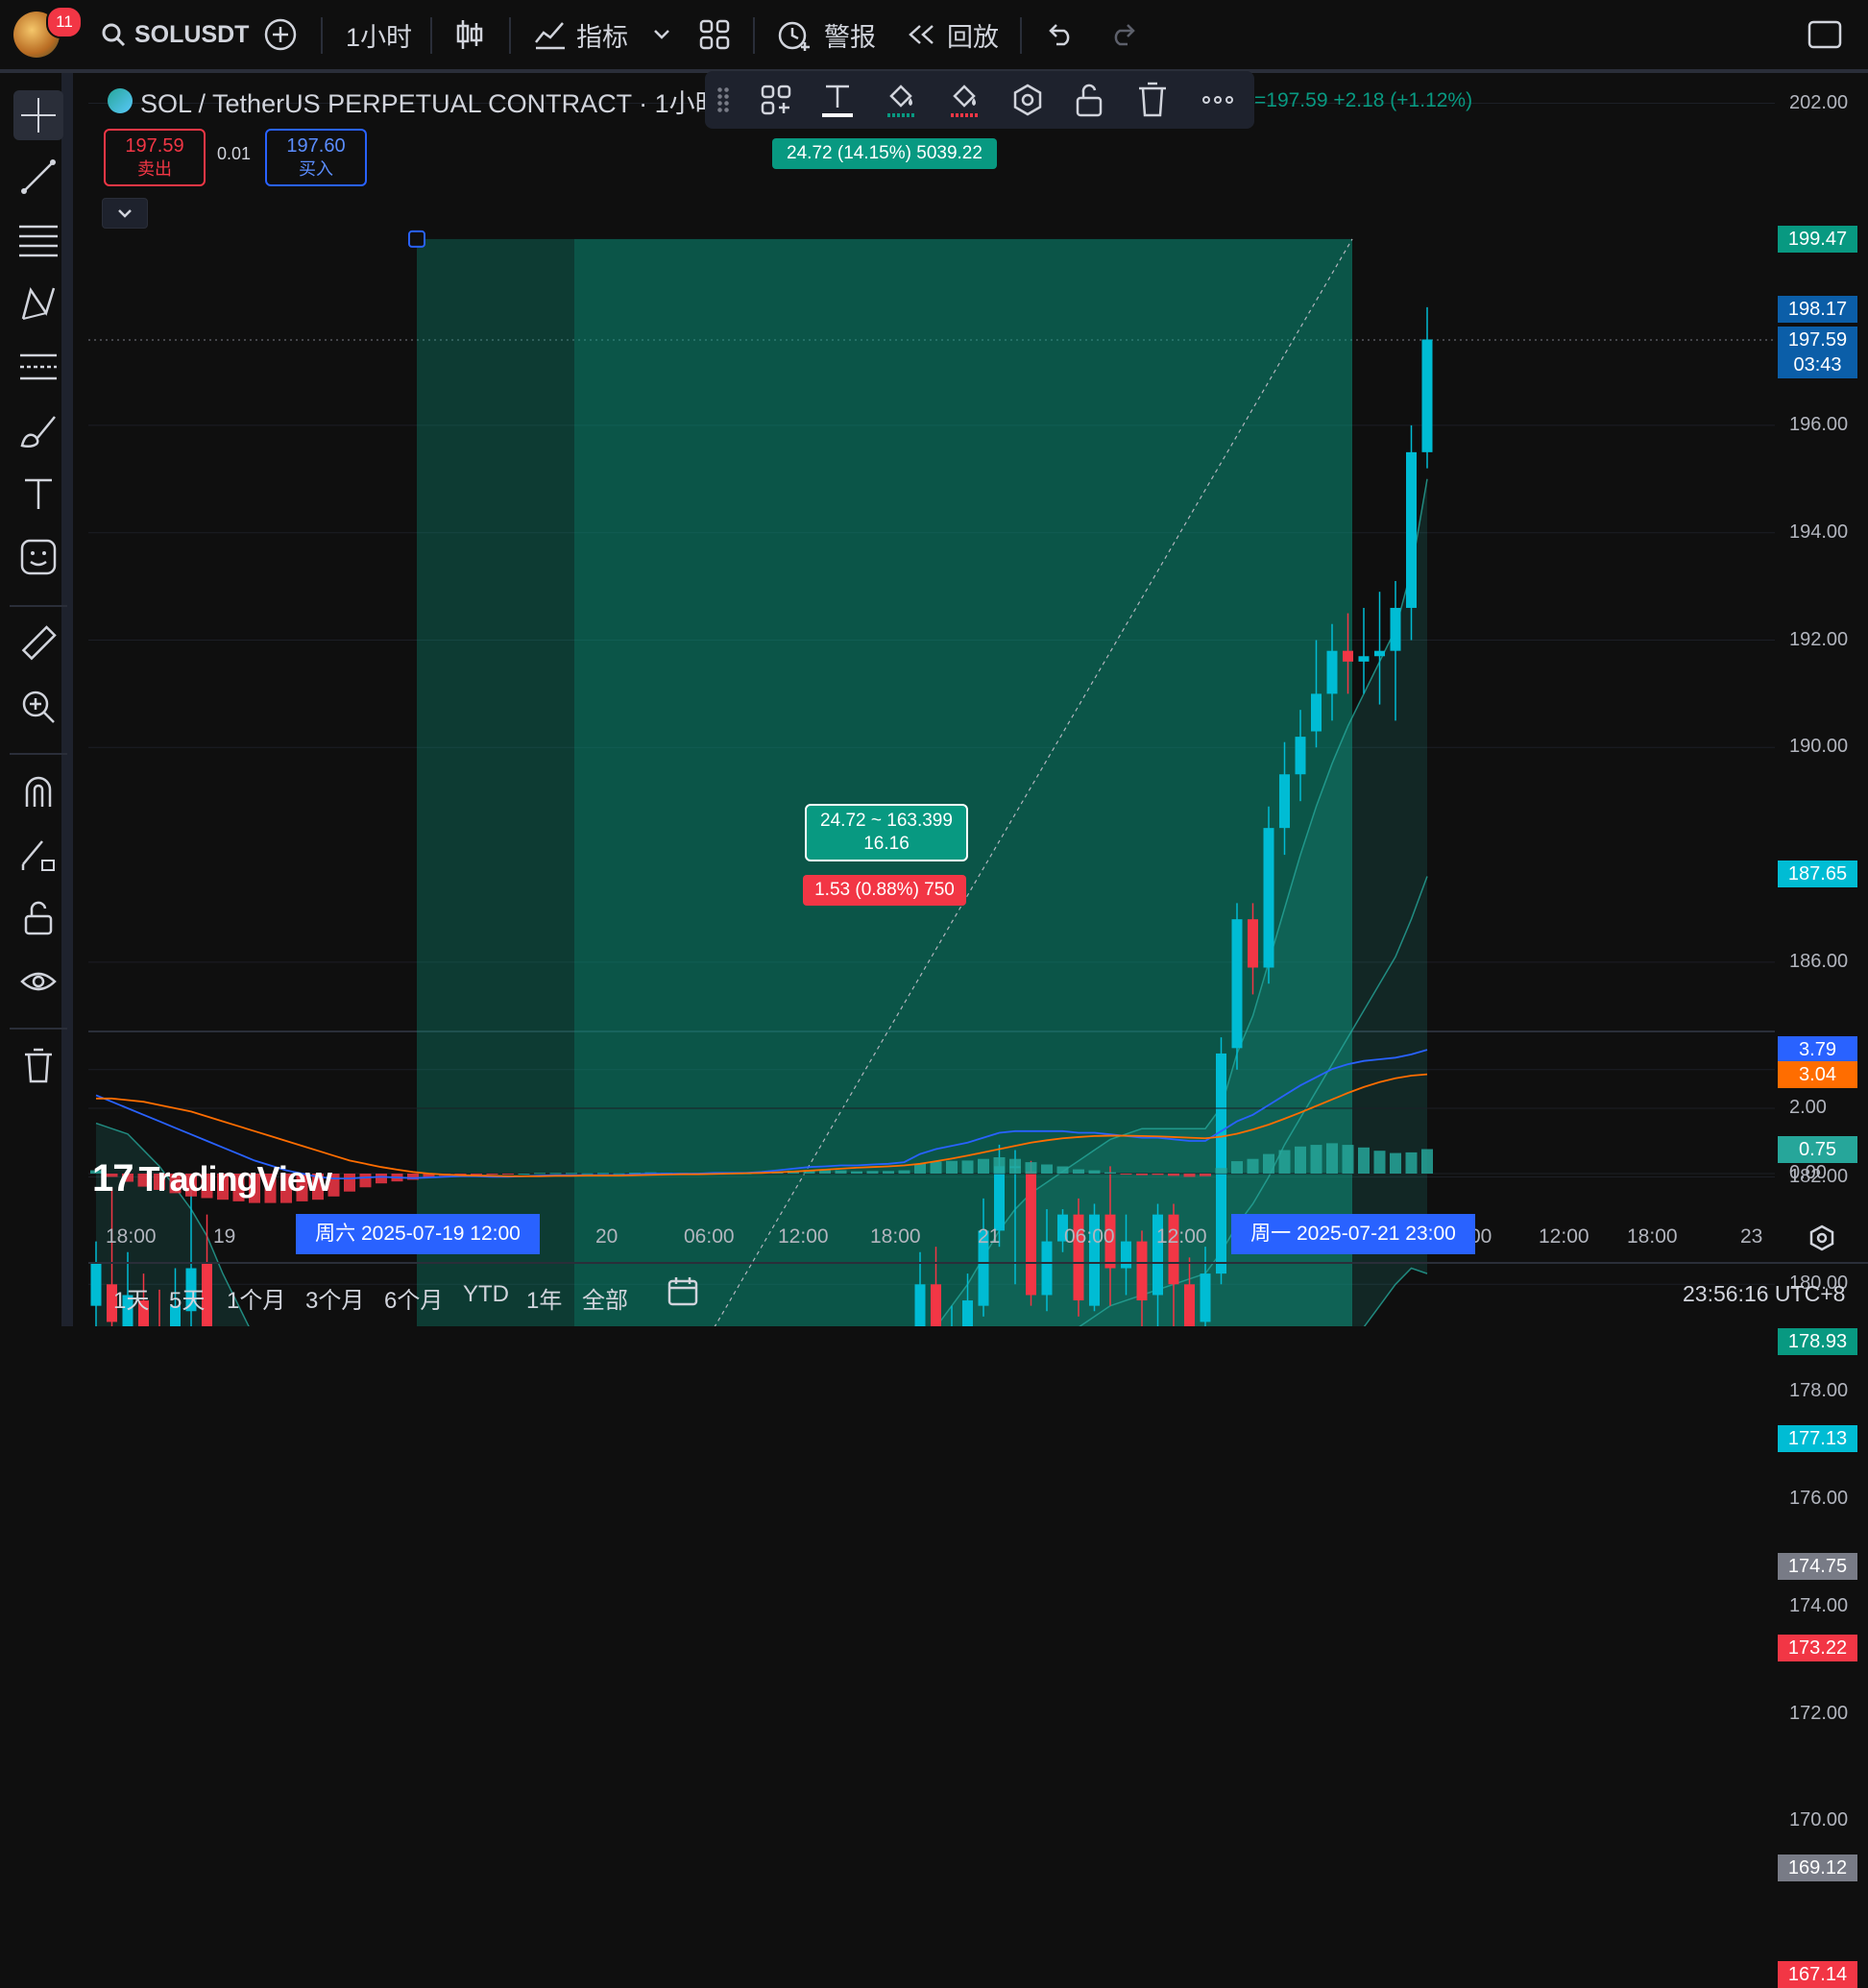 This screenshot has width=1868, height=1988. I want to click on range-button: 全部, so click(605, 1298).